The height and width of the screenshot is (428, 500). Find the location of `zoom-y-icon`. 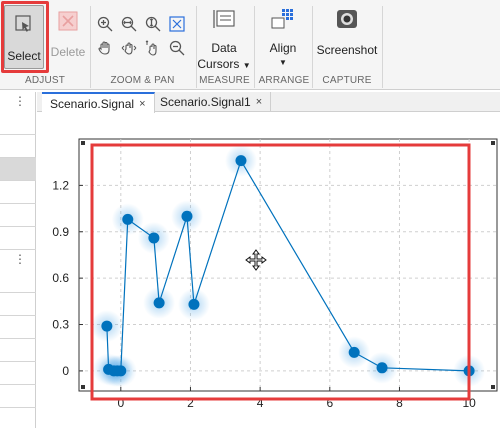

zoom-y-icon is located at coordinates (153, 25).